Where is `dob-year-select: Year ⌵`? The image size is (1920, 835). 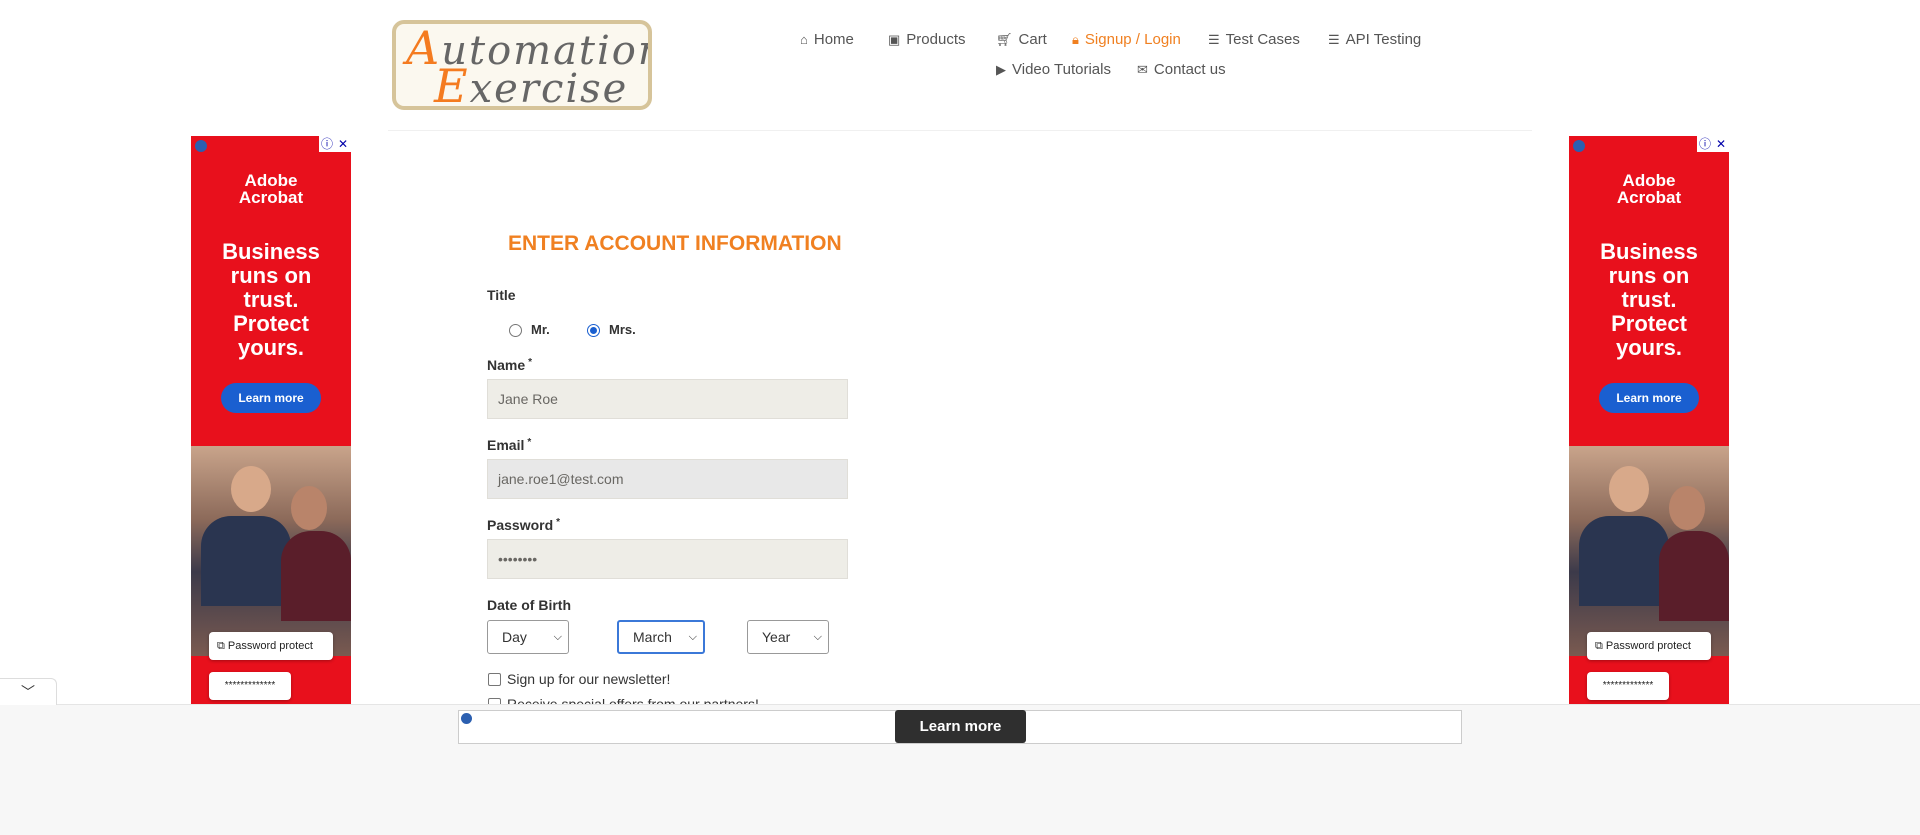
dob-year-select: Year ⌵ is located at coordinates (788, 637).